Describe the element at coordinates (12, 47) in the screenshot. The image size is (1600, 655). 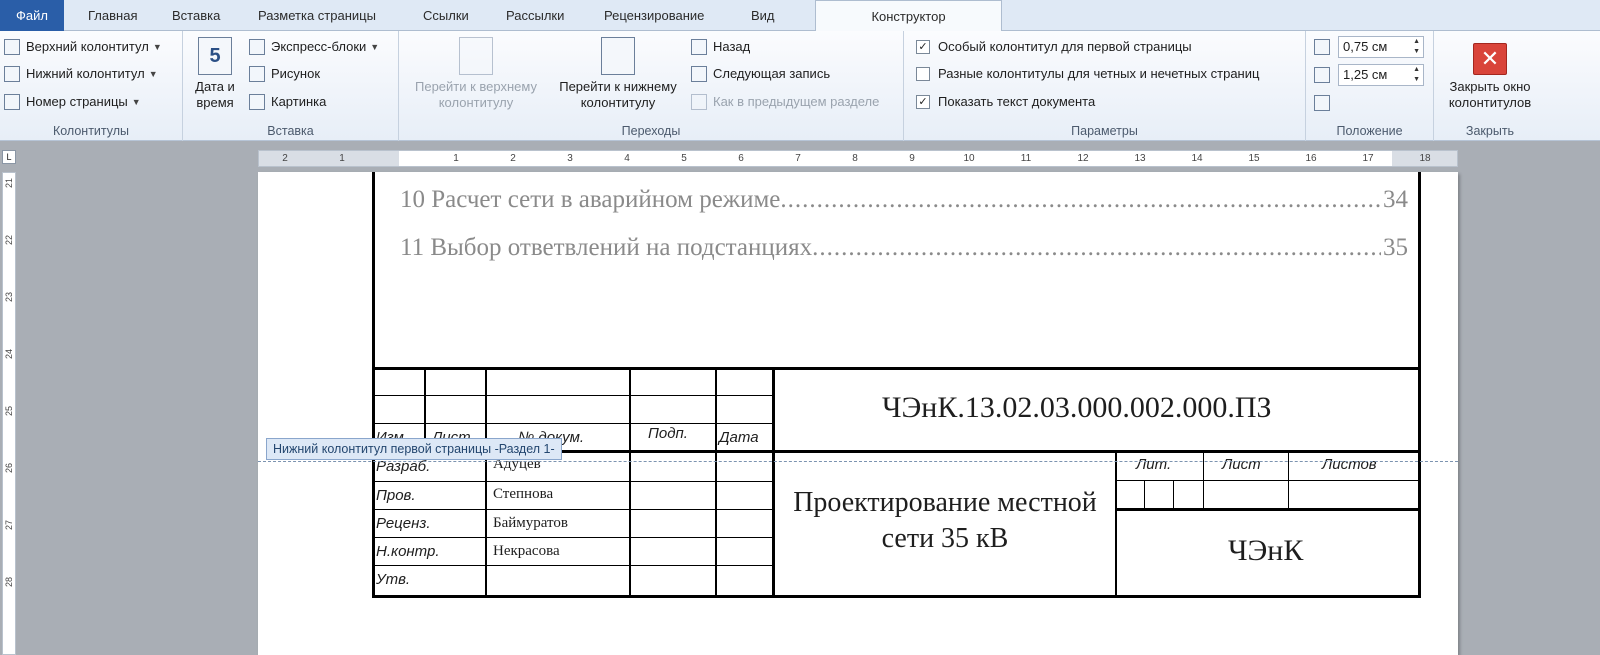
I see `header-icon` at that location.